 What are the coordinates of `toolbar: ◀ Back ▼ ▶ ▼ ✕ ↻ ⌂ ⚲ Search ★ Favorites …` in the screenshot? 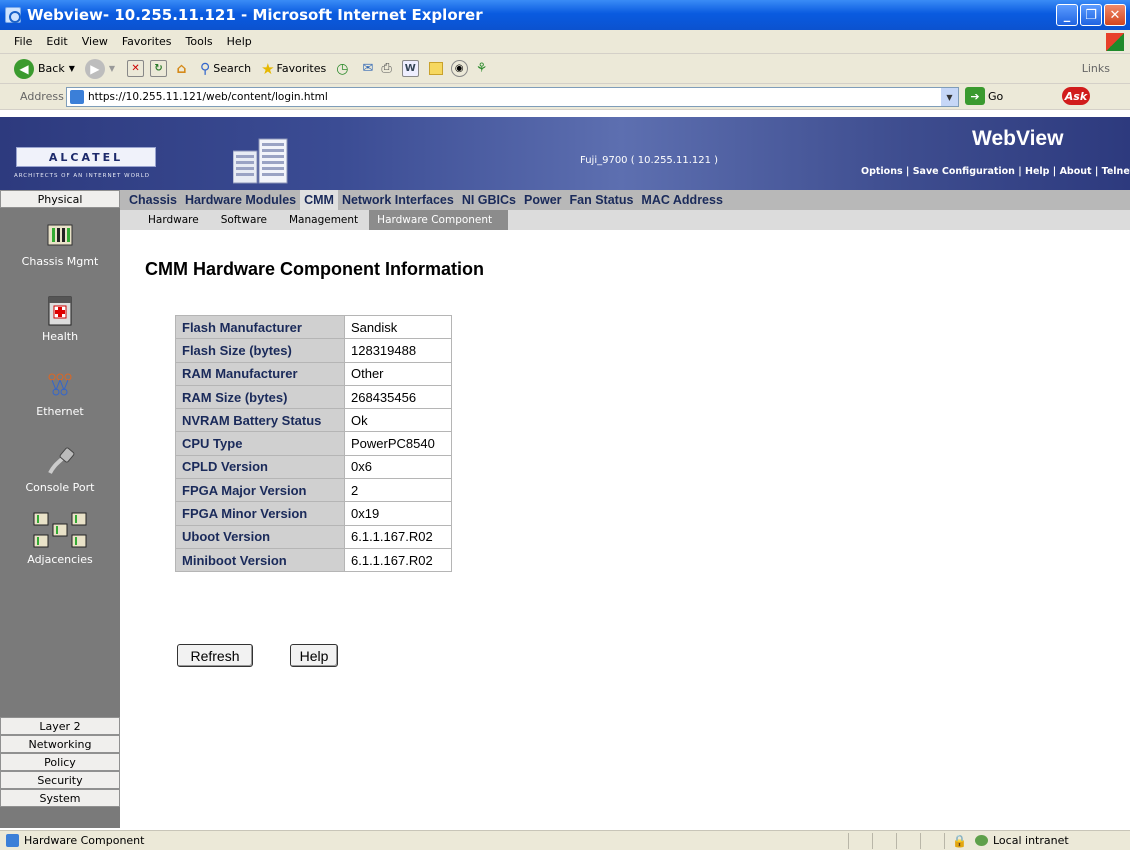 It's located at (565, 69).